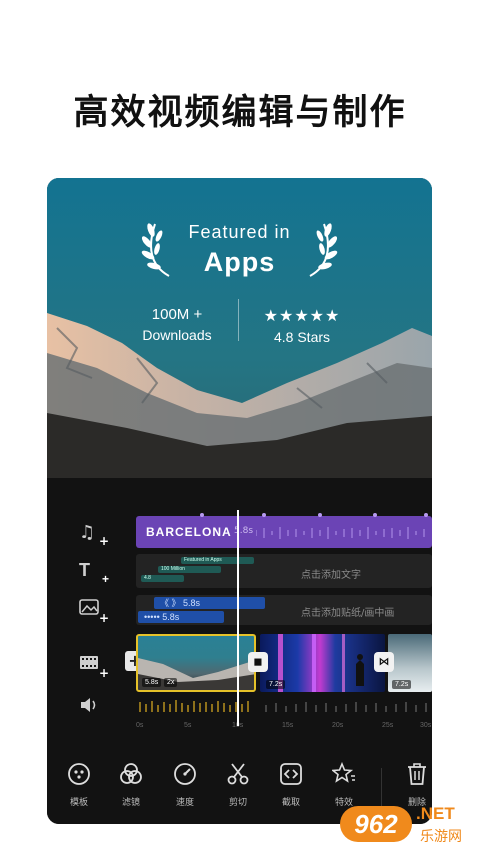  I want to click on toolbar-item-template: 模板, so click(79, 785).